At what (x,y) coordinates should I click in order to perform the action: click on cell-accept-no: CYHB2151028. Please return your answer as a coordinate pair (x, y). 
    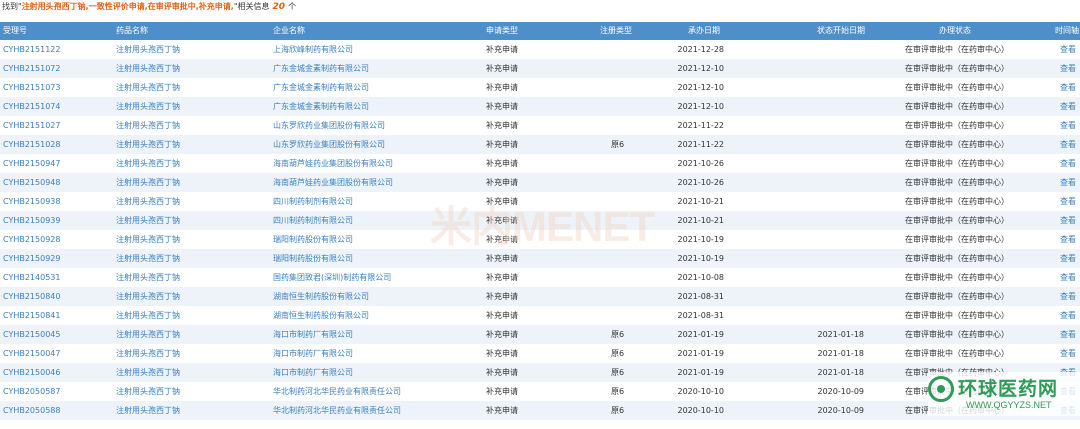
    Looking at the image, I should click on (58, 144).